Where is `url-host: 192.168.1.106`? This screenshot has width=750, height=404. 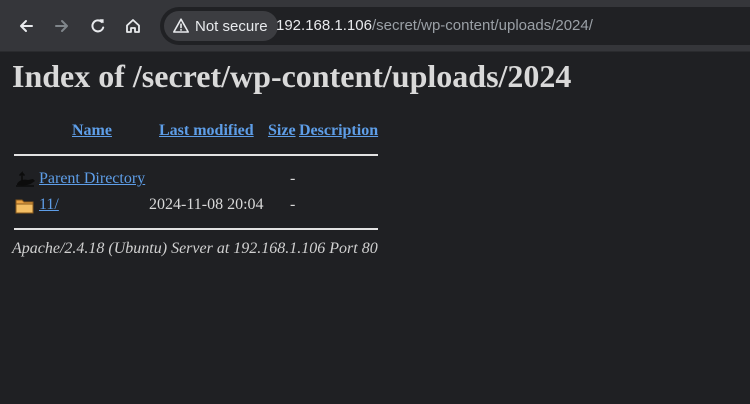
url-host: 192.168.1.106 is located at coordinates (324, 25).